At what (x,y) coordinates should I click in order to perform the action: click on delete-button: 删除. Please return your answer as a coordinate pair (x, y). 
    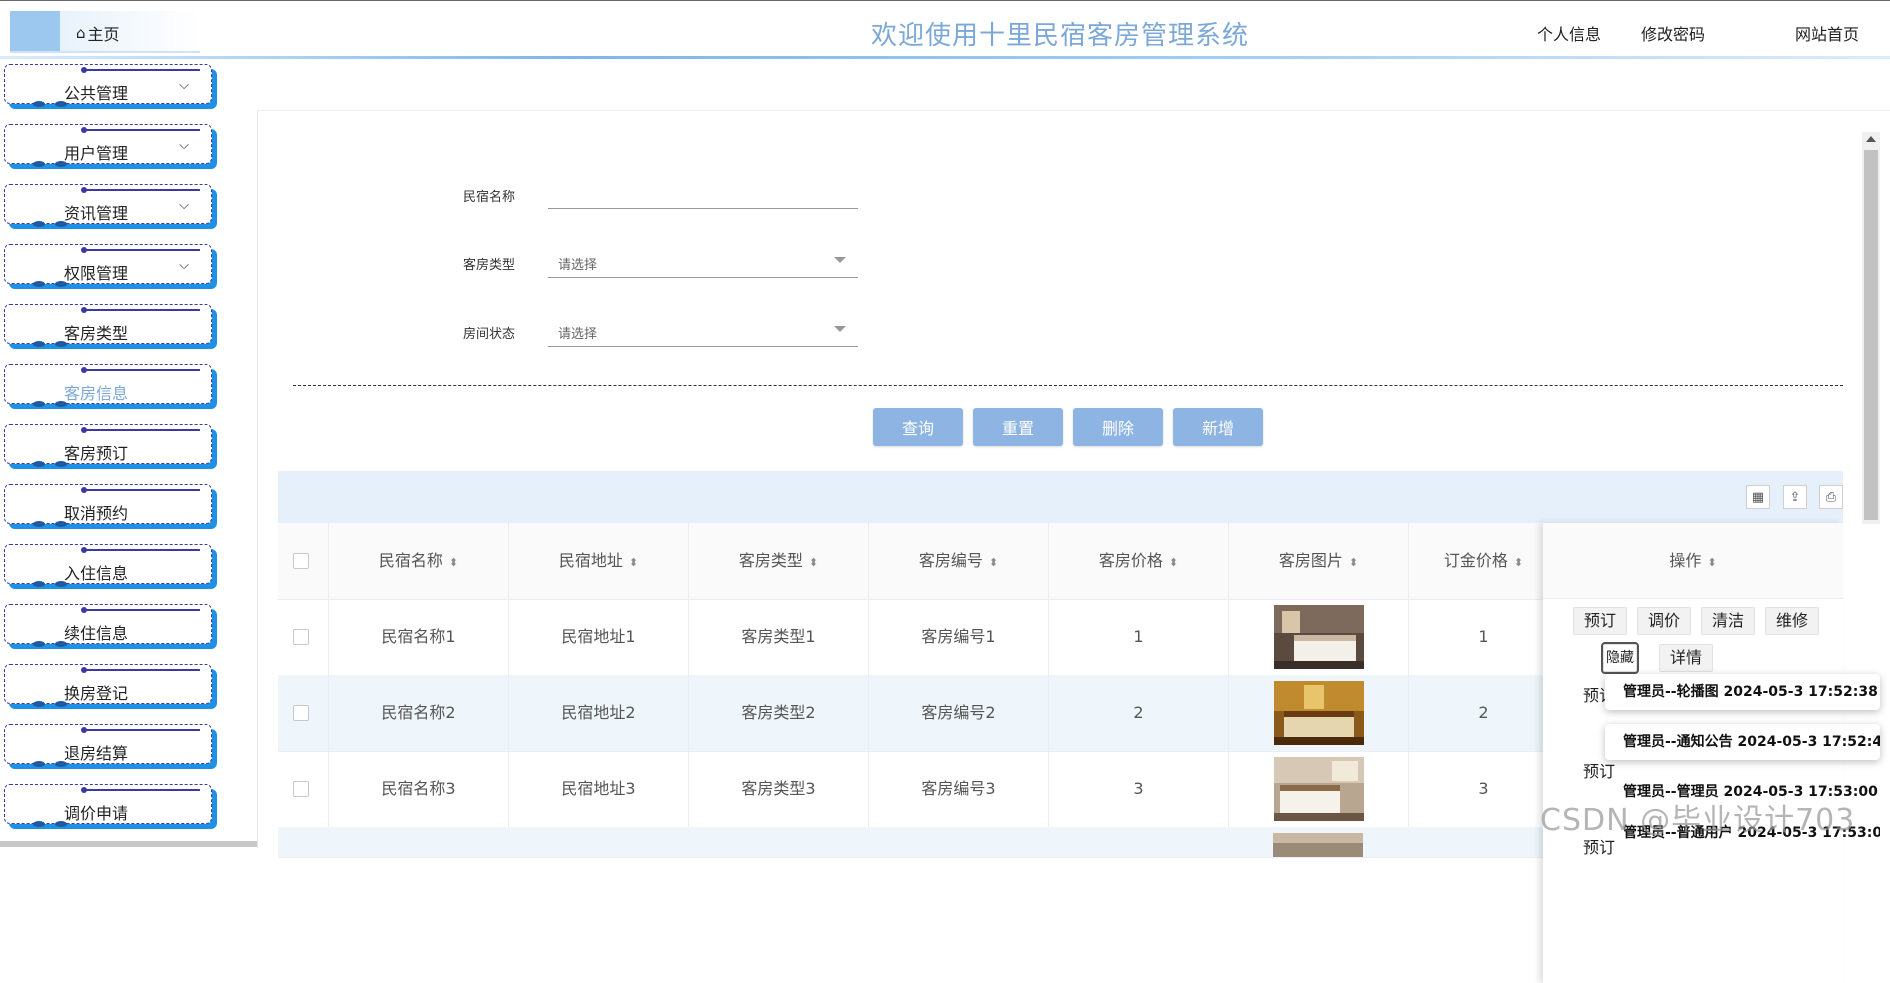
    Looking at the image, I should click on (1118, 427).